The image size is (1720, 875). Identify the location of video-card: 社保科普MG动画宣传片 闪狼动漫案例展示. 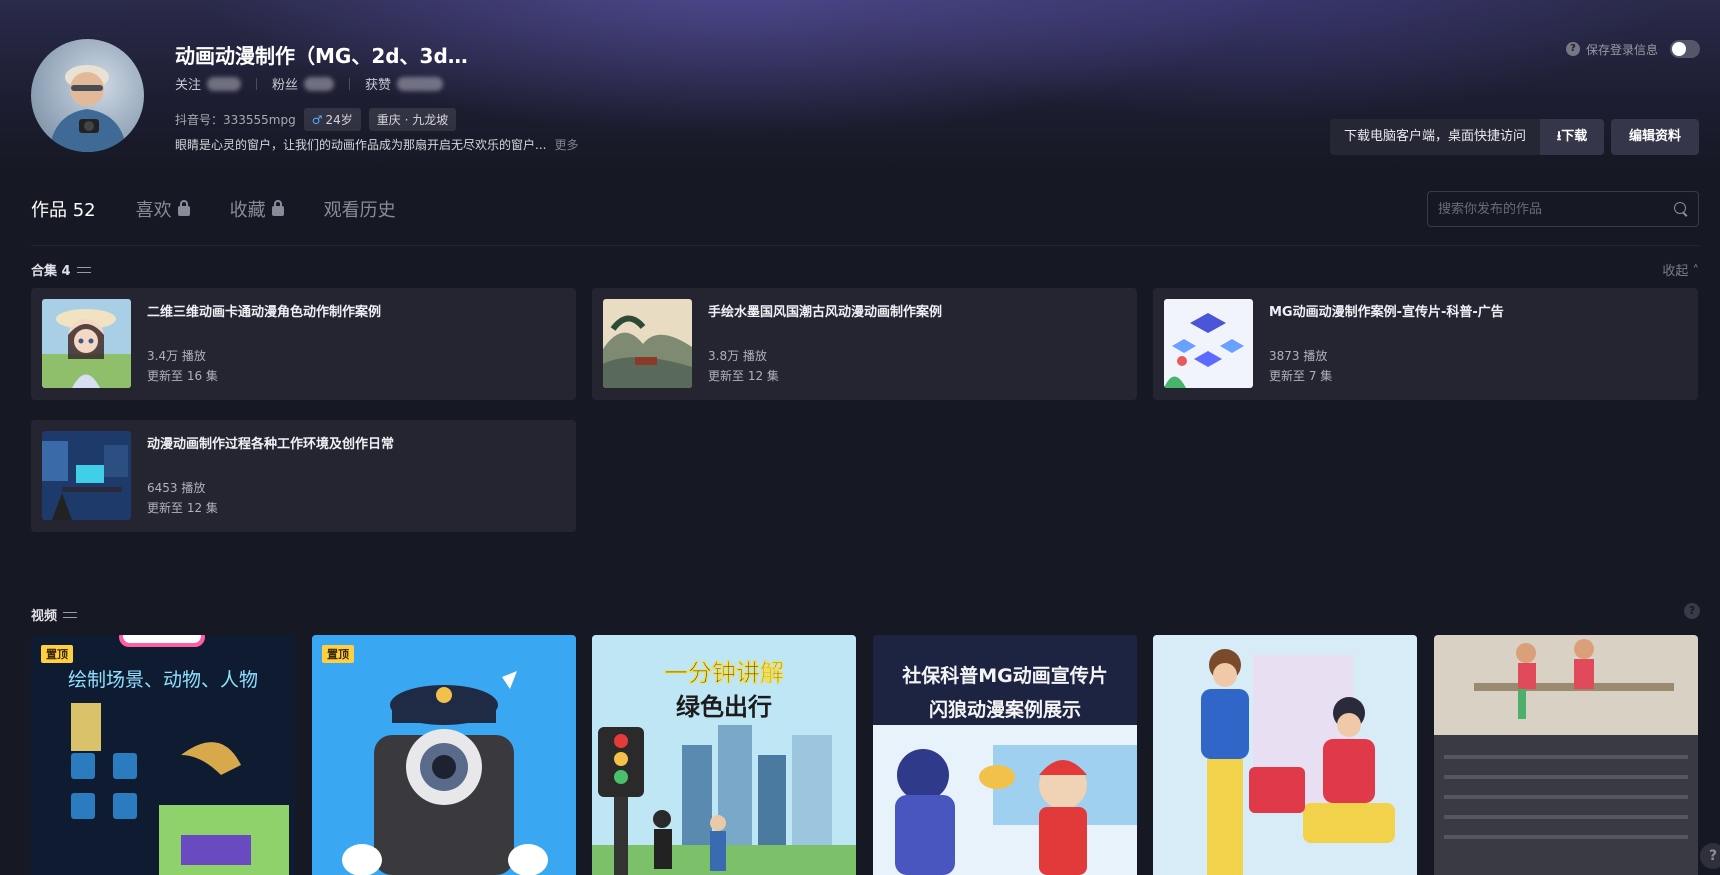
(1005, 755).